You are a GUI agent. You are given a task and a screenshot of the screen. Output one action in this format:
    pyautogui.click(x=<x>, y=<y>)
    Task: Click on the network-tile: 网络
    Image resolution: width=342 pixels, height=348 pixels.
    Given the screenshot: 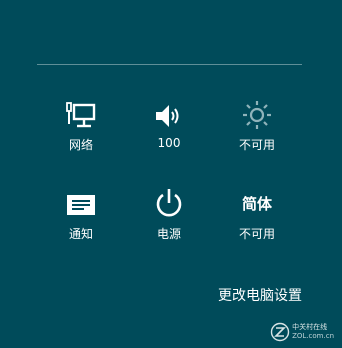 What is the action you would take?
    pyautogui.click(x=81, y=131)
    